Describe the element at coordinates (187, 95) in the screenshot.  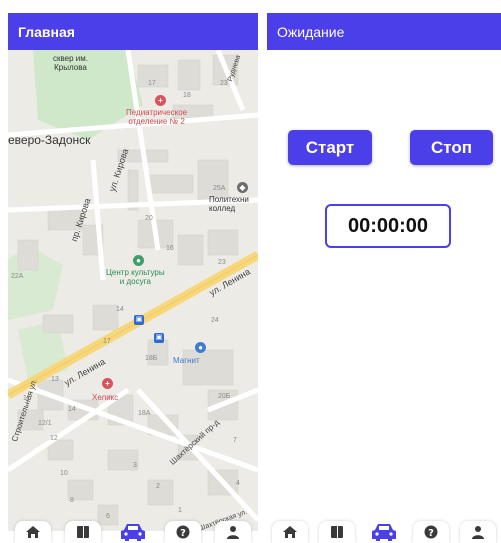
I see `house-number: 18` at that location.